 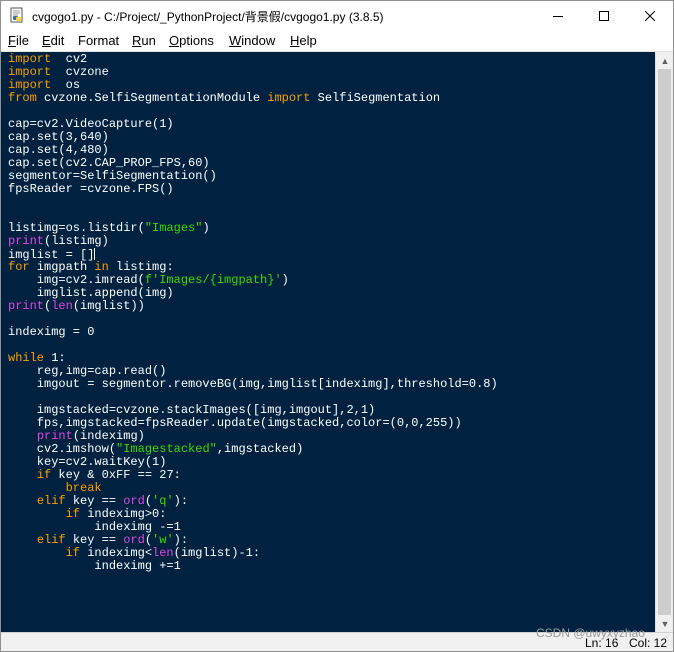 I want to click on menu-file: File, so click(x=18, y=40).